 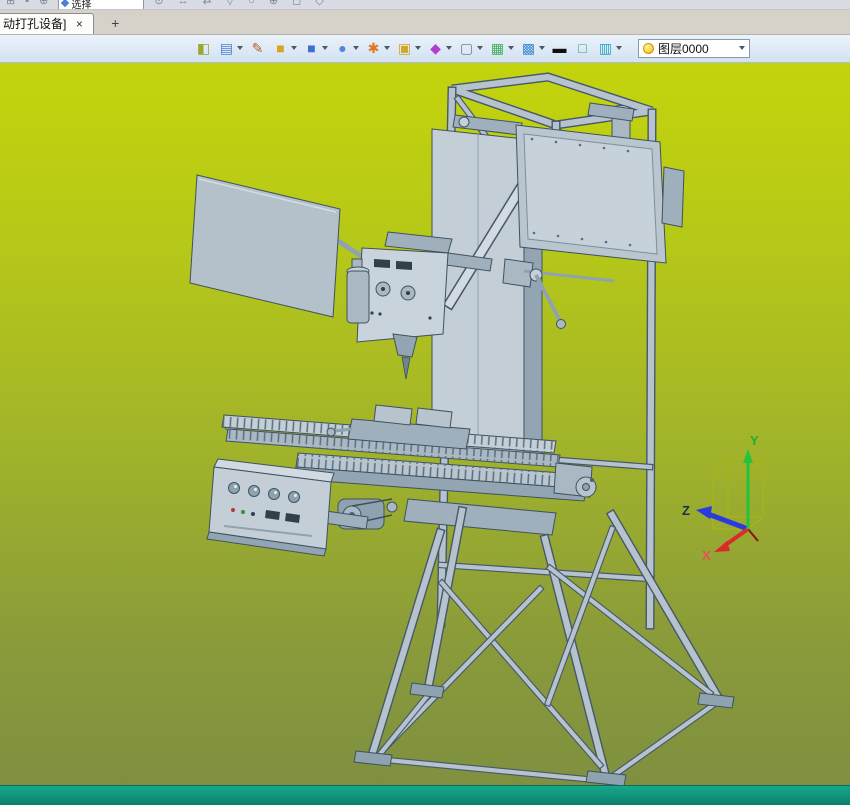 What do you see at coordinates (528, 47) in the screenshot?
I see `color-grid-icon: ▩` at bounding box center [528, 47].